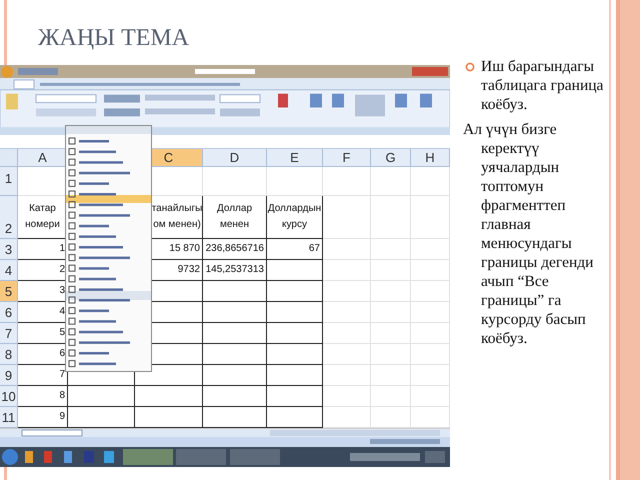  Describe the element at coordinates (391, 158) in the screenshot. I see `column-header: G` at that location.